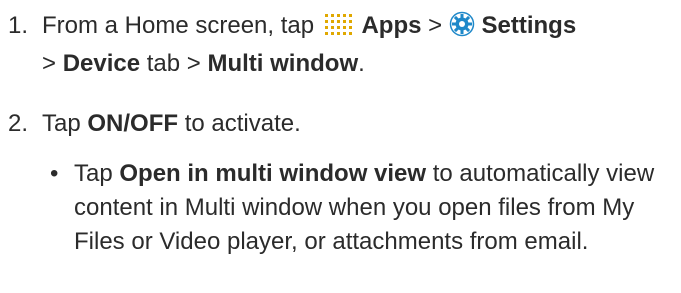 The width and height of the screenshot is (681, 293). I want to click on settings-gear-icon, so click(462, 29).